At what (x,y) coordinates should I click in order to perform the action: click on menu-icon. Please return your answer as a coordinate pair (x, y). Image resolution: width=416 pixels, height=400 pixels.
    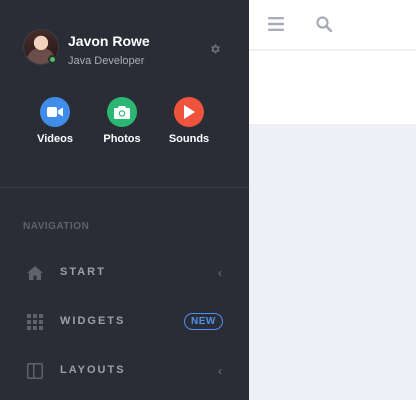
    Looking at the image, I should click on (276, 24).